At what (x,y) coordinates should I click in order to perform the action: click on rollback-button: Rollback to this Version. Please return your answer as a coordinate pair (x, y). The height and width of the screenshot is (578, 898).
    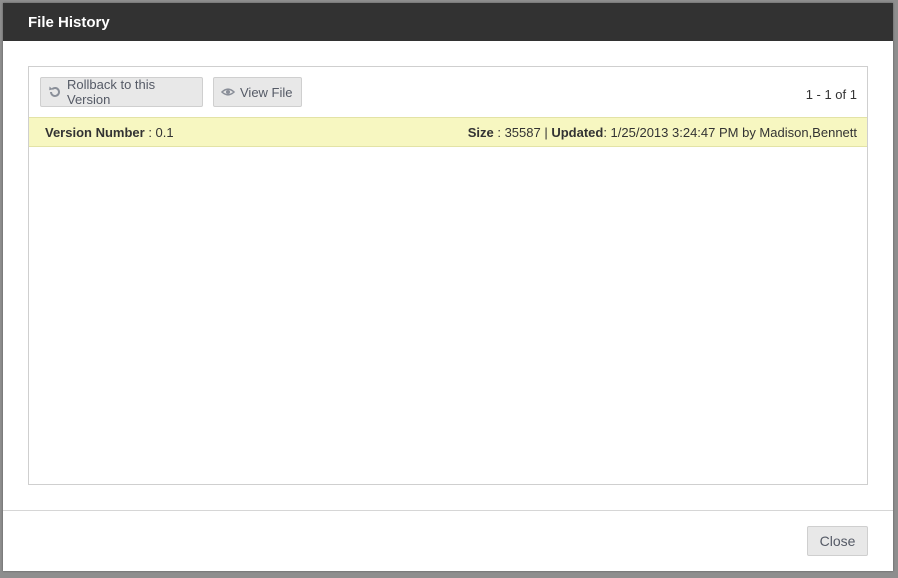
    Looking at the image, I should click on (121, 92).